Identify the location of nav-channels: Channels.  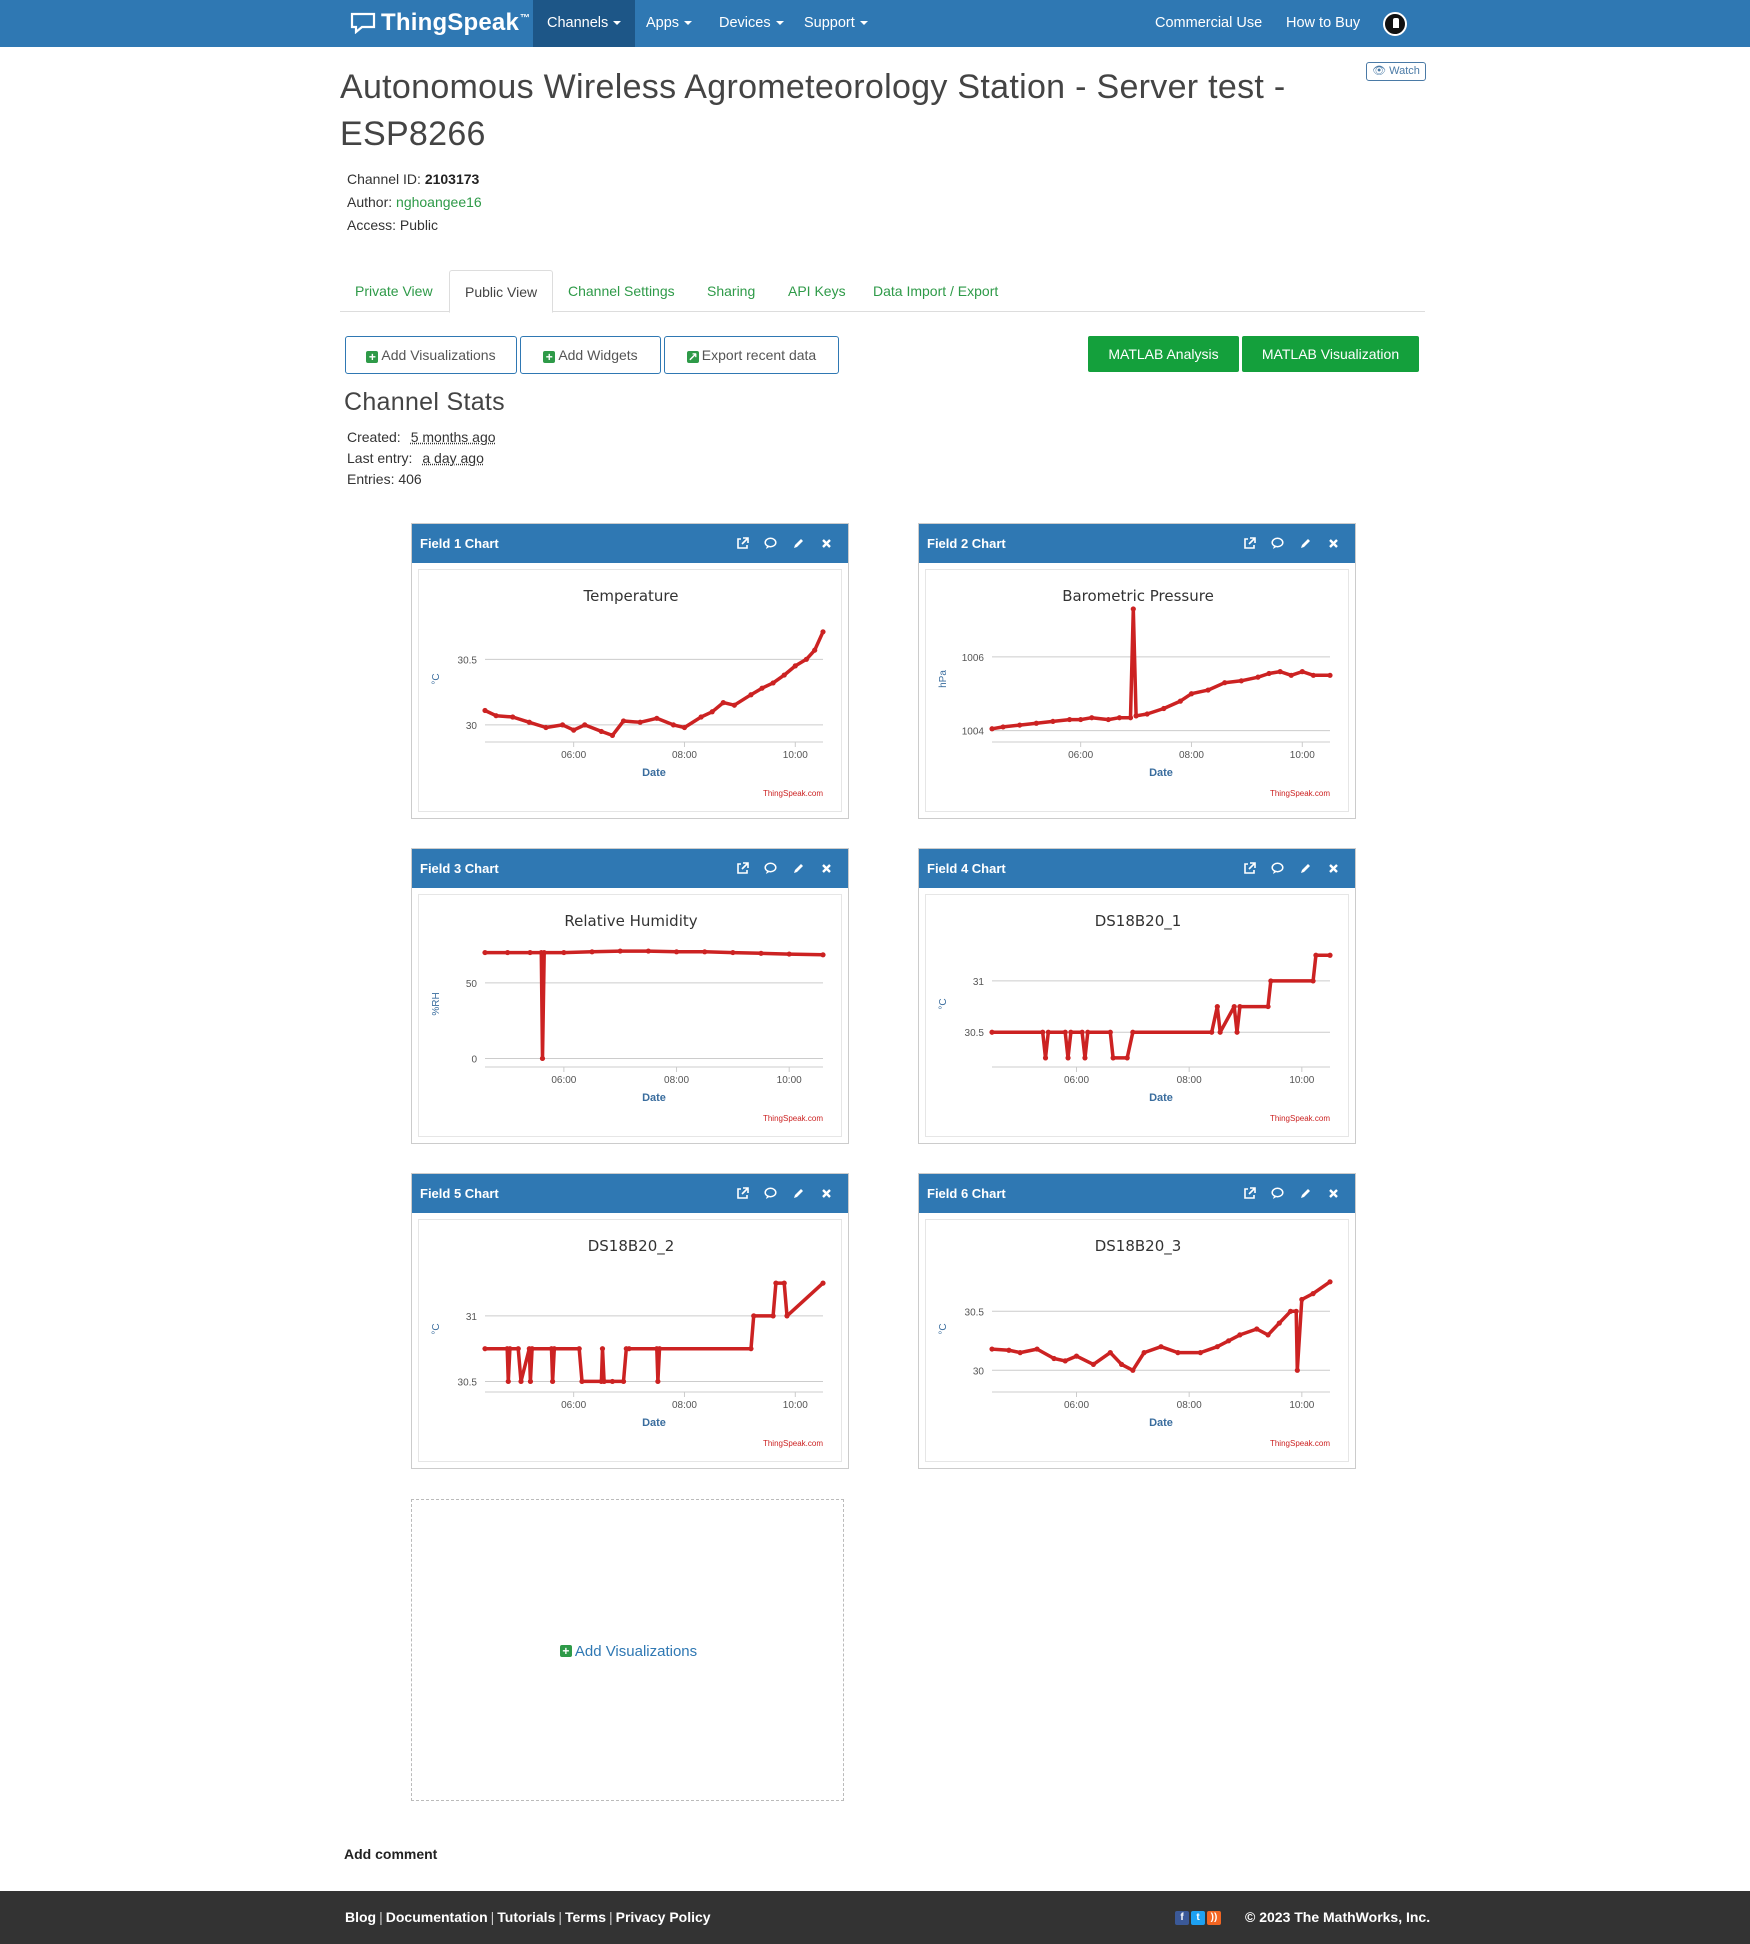
(584, 23).